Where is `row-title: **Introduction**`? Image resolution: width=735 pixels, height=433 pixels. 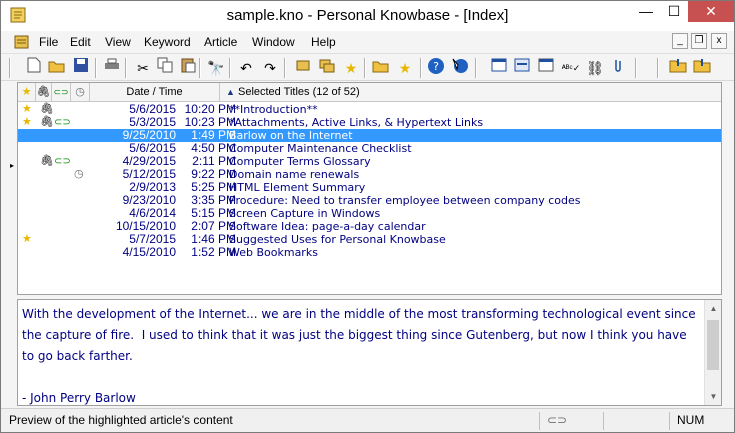 row-title: **Introduction** is located at coordinates (273, 109).